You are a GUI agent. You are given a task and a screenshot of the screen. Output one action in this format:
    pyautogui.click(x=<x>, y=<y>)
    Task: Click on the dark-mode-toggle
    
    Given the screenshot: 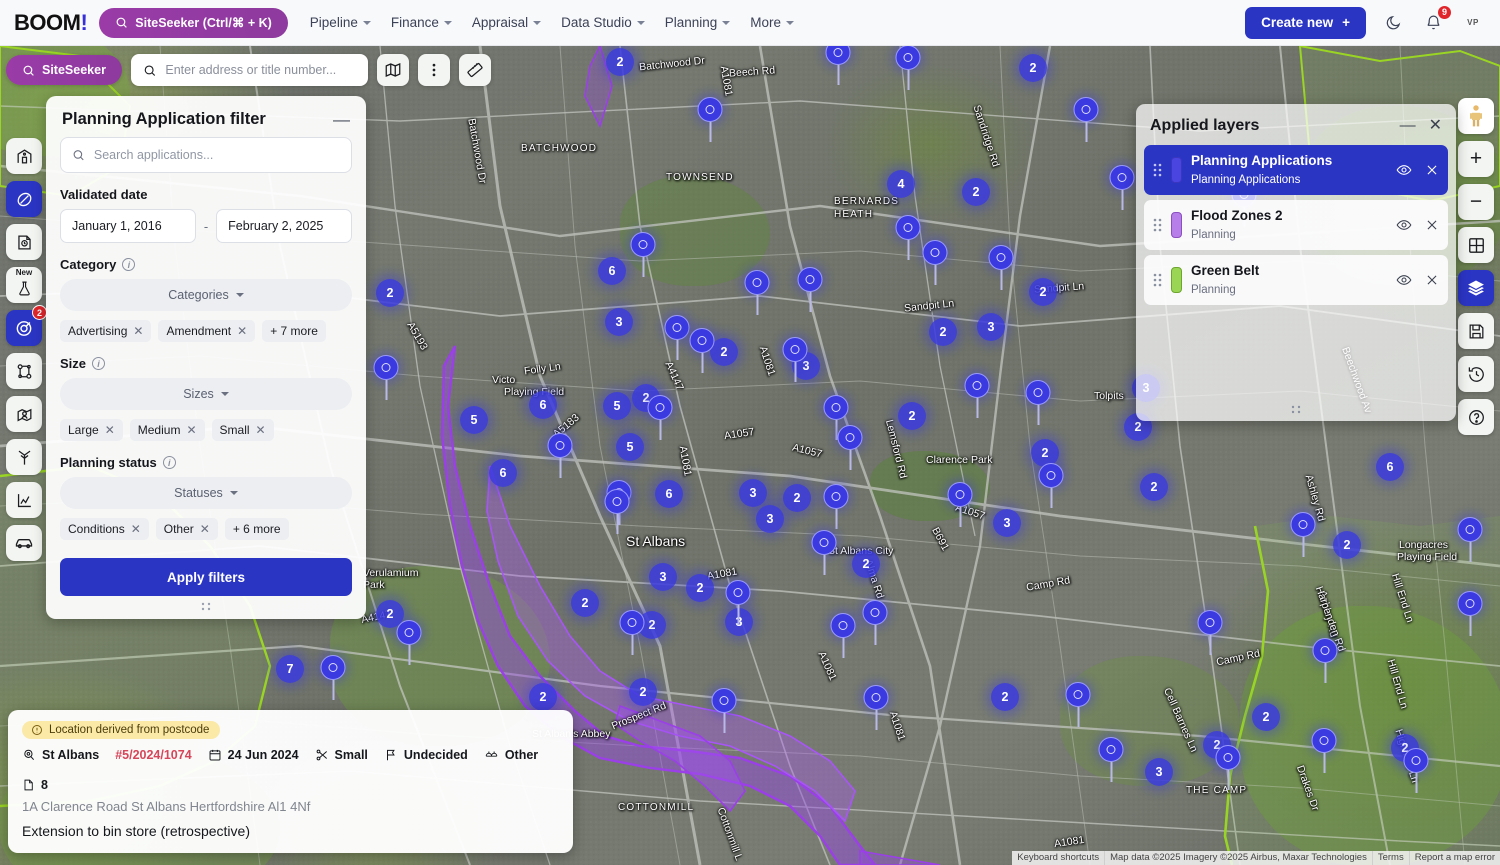 What is the action you would take?
    pyautogui.click(x=1393, y=23)
    